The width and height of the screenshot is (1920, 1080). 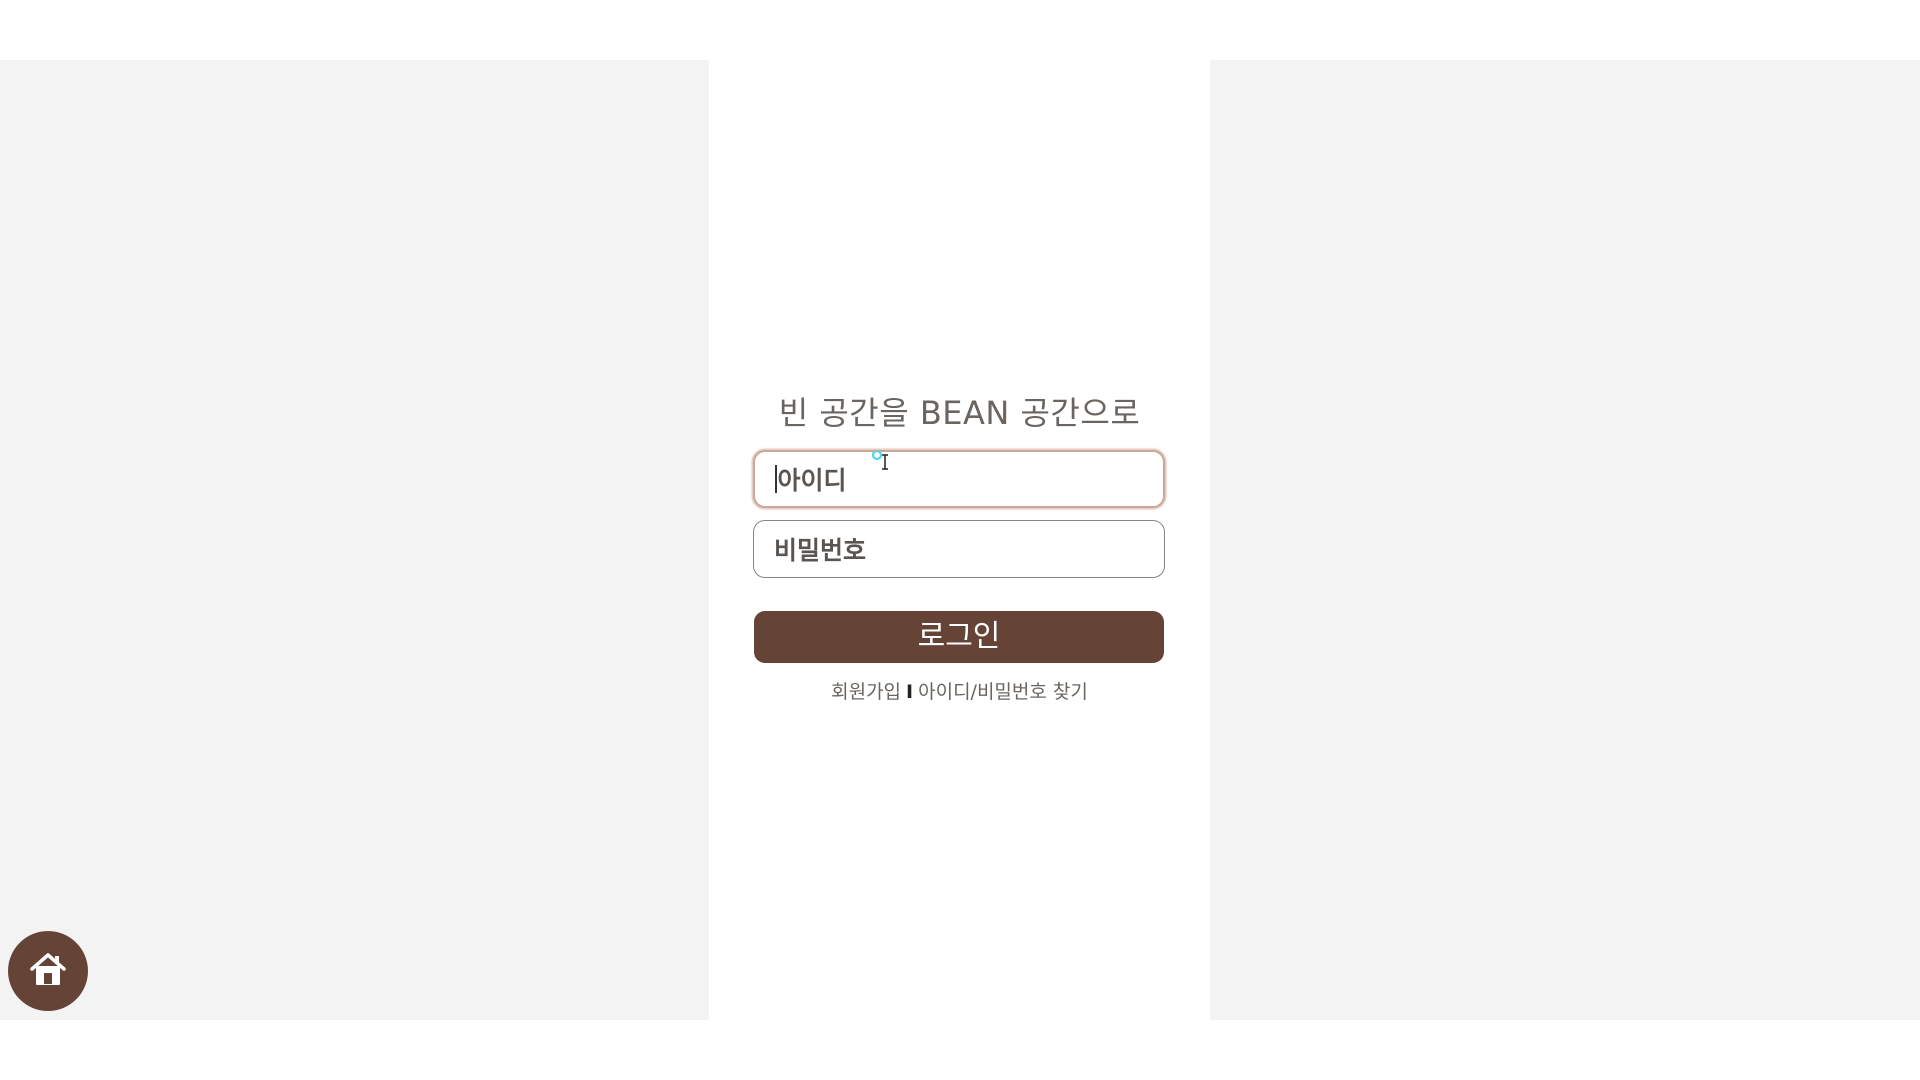 I want to click on home-icon, so click(x=48, y=971).